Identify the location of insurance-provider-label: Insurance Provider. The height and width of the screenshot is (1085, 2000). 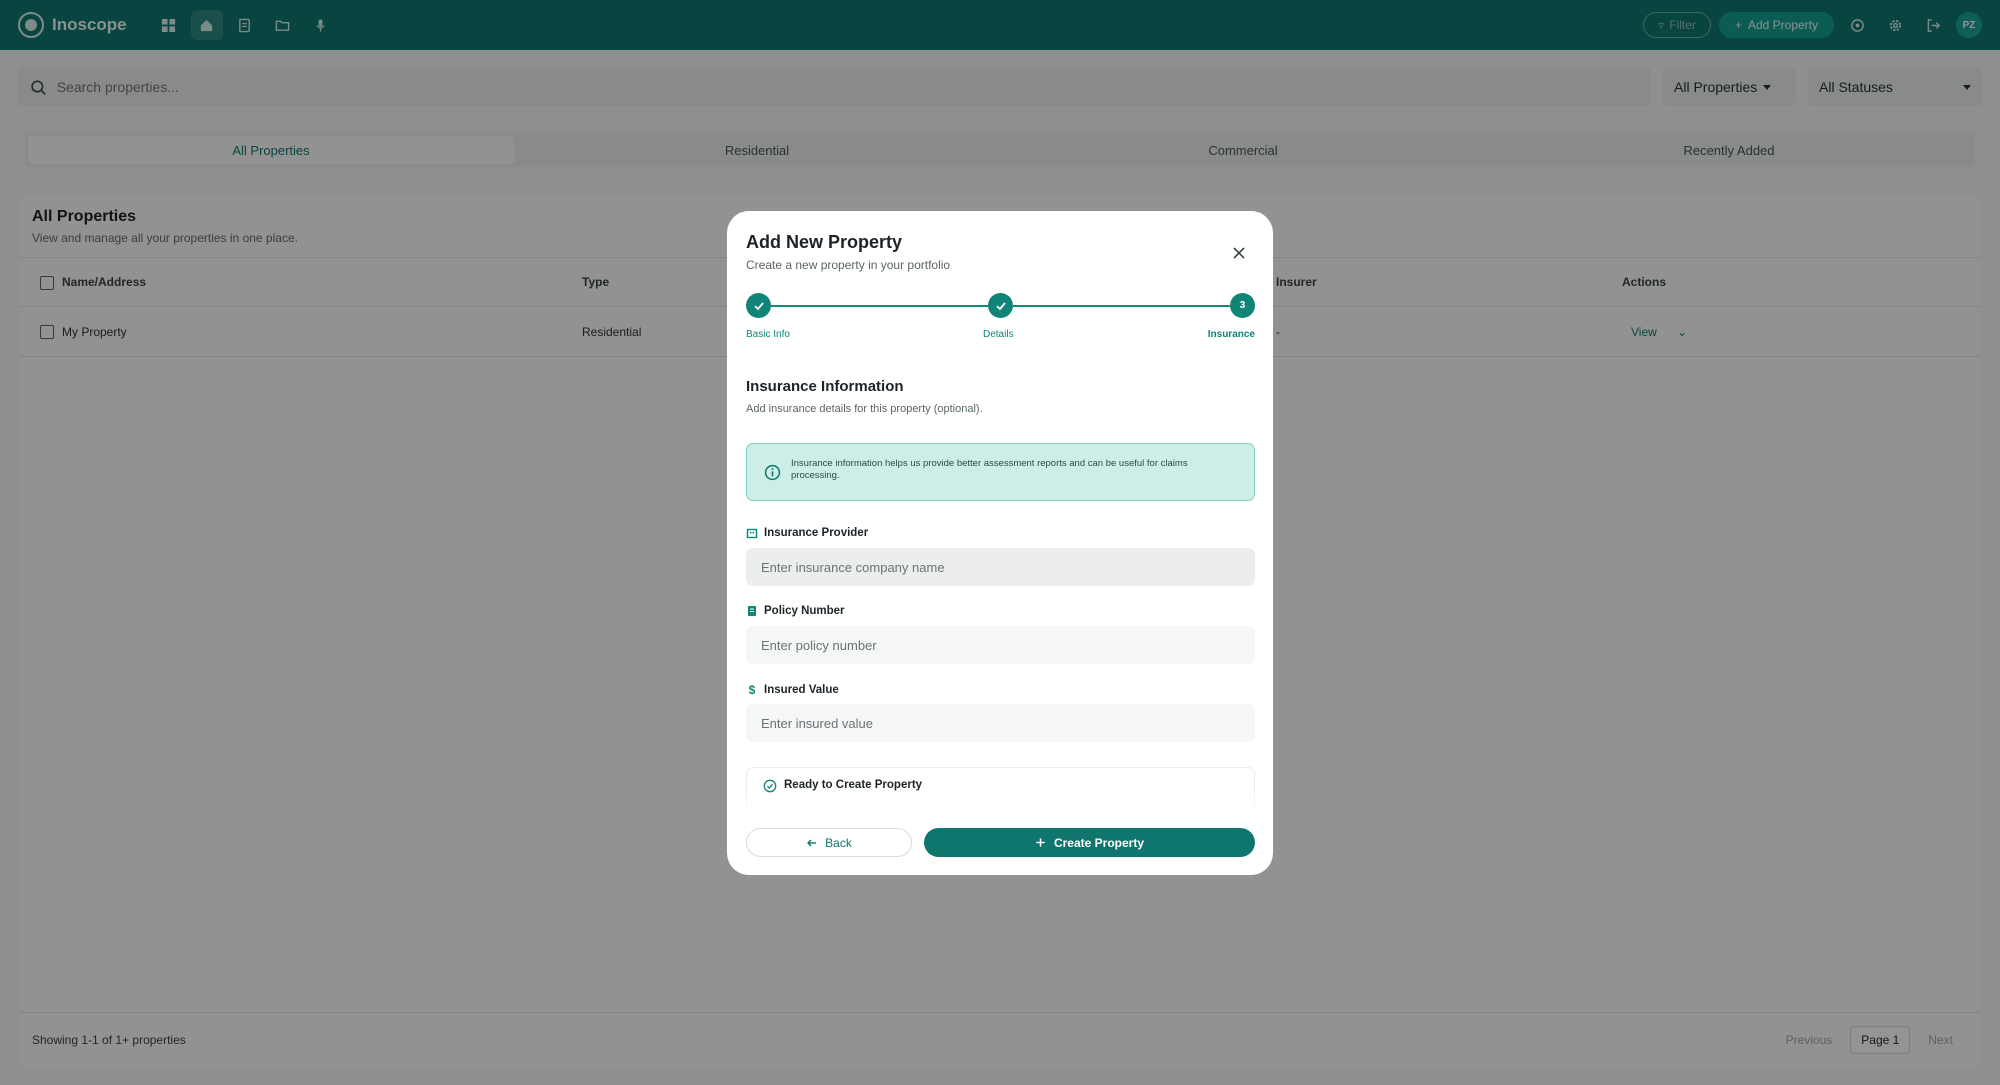
(807, 533).